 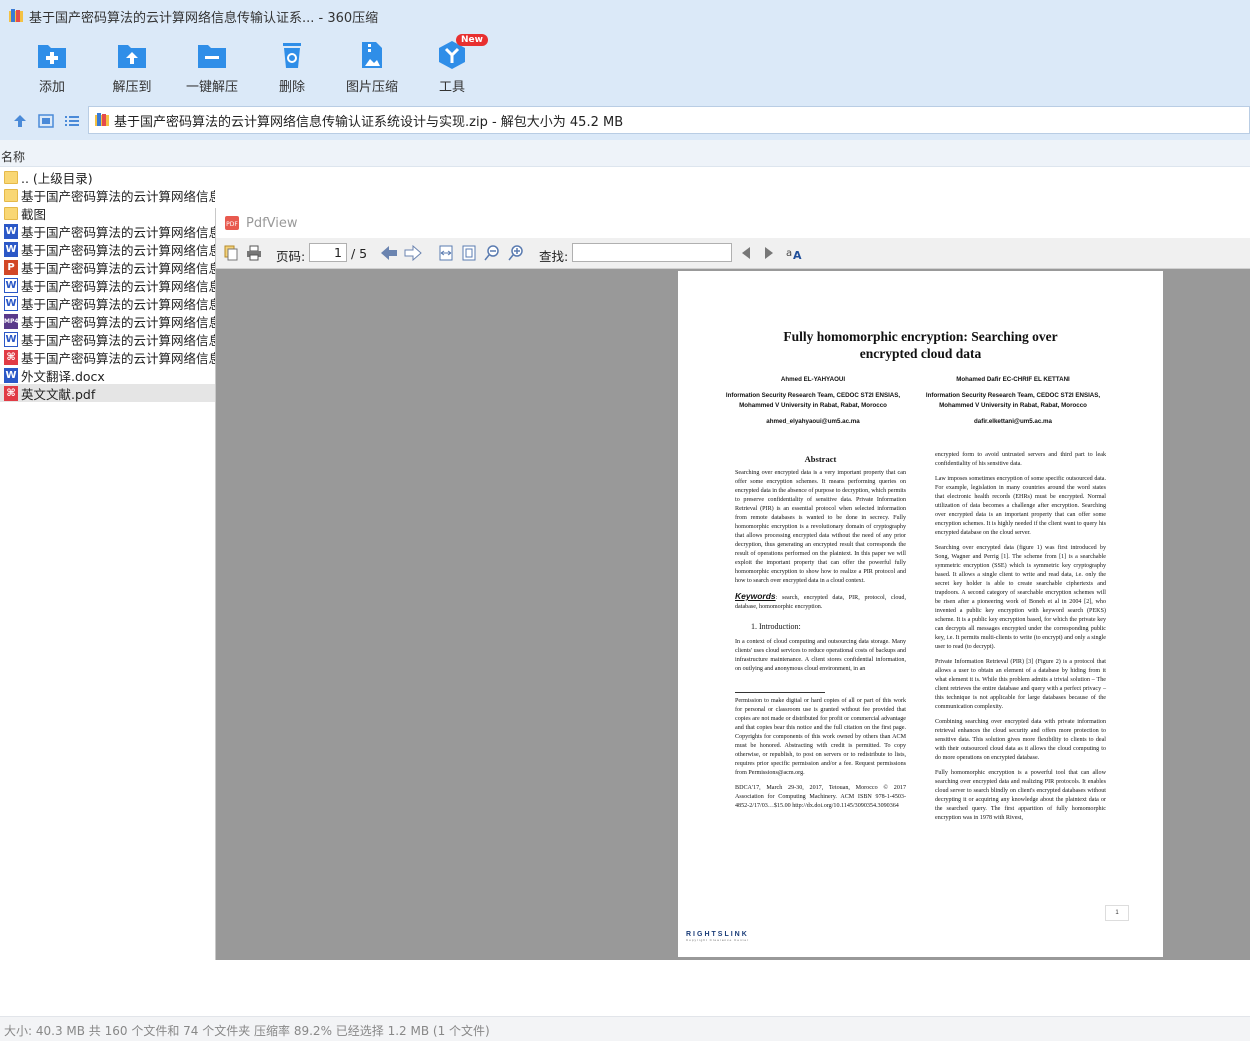 I want to click on file-row: W 外文翻译.docx, so click(x=107, y=375).